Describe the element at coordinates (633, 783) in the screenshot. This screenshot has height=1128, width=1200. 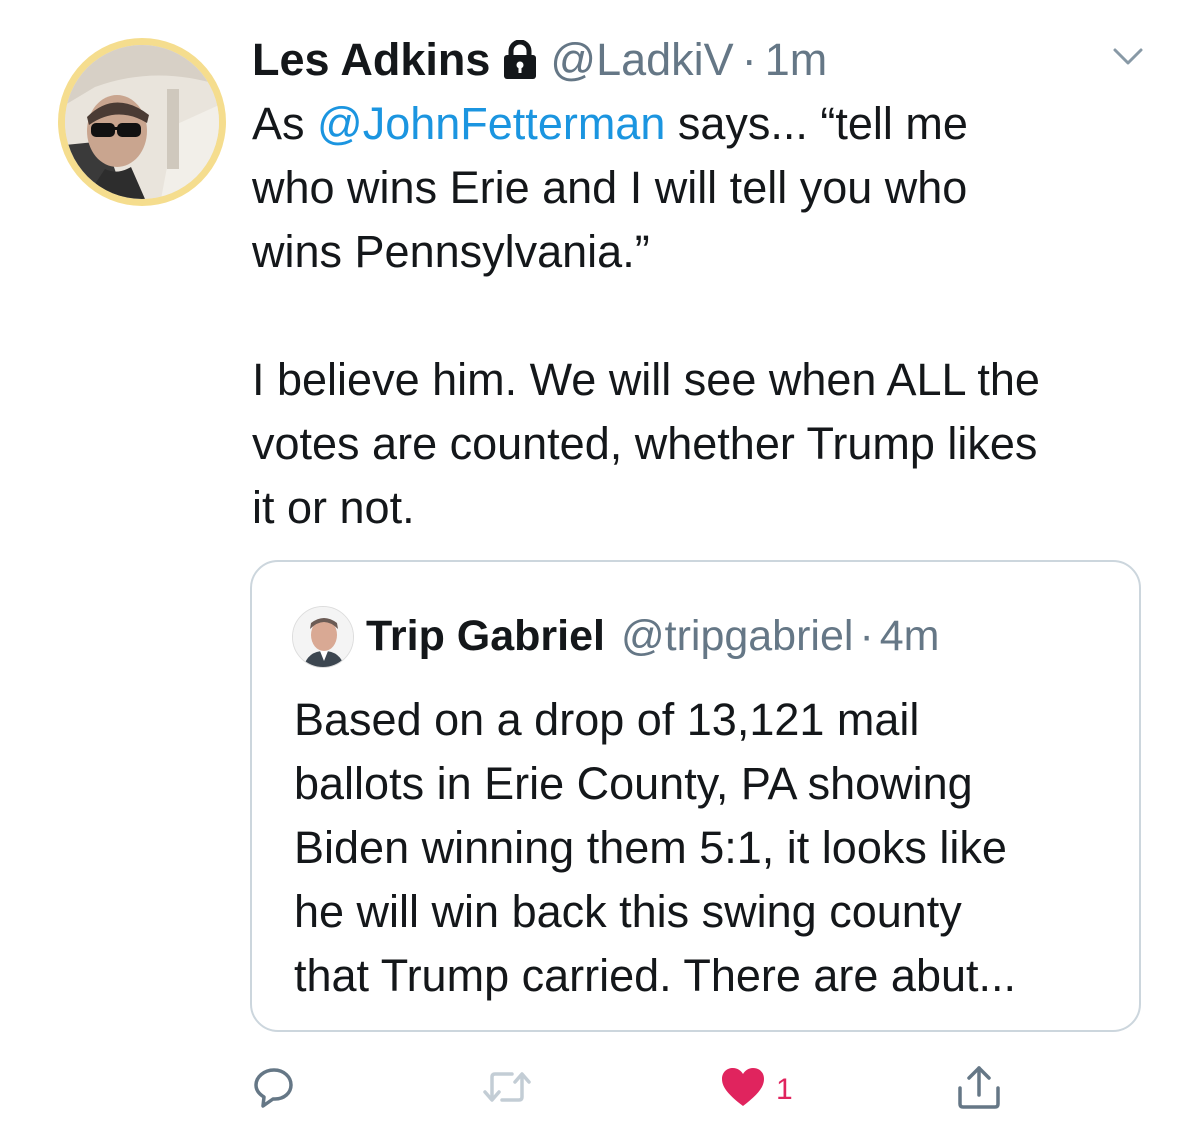
I see `quoted-text-line: ballots in Erie County, PA showing` at that location.